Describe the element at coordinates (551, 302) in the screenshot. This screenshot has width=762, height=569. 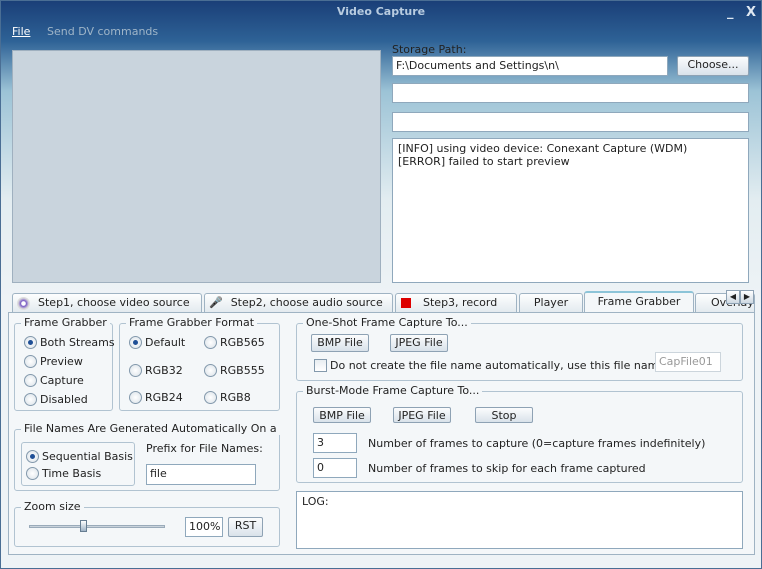
I see `tab-player: Player` at that location.